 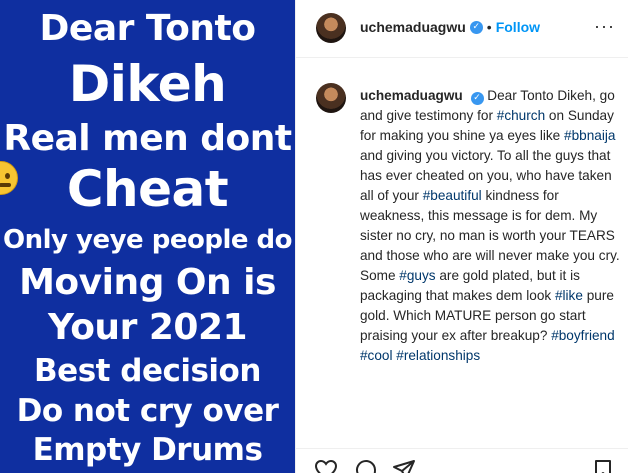 I want to click on image-text-line: Dear Tonto, so click(x=147, y=28).